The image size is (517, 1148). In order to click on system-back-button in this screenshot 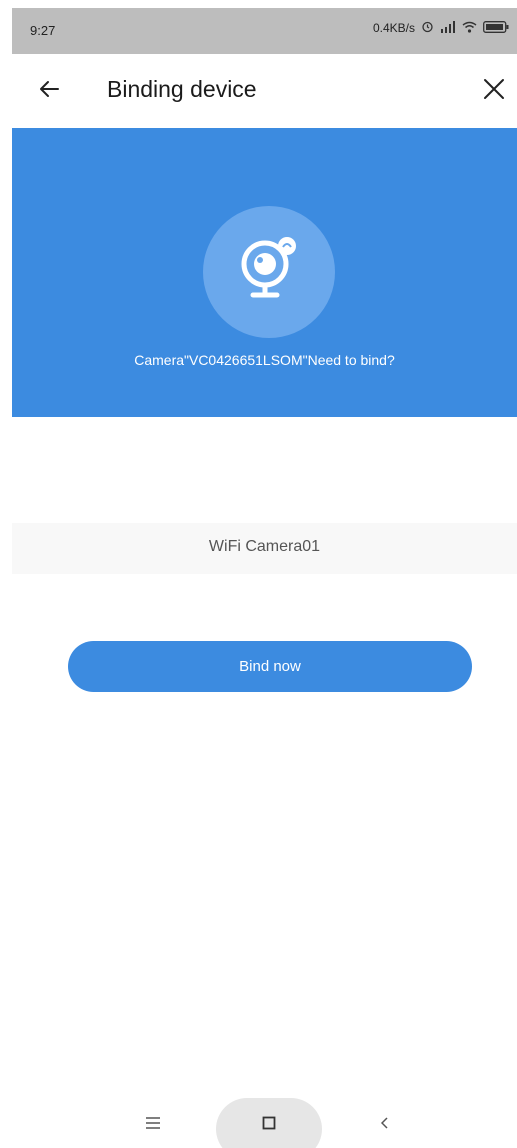, I will do `click(385, 1125)`.